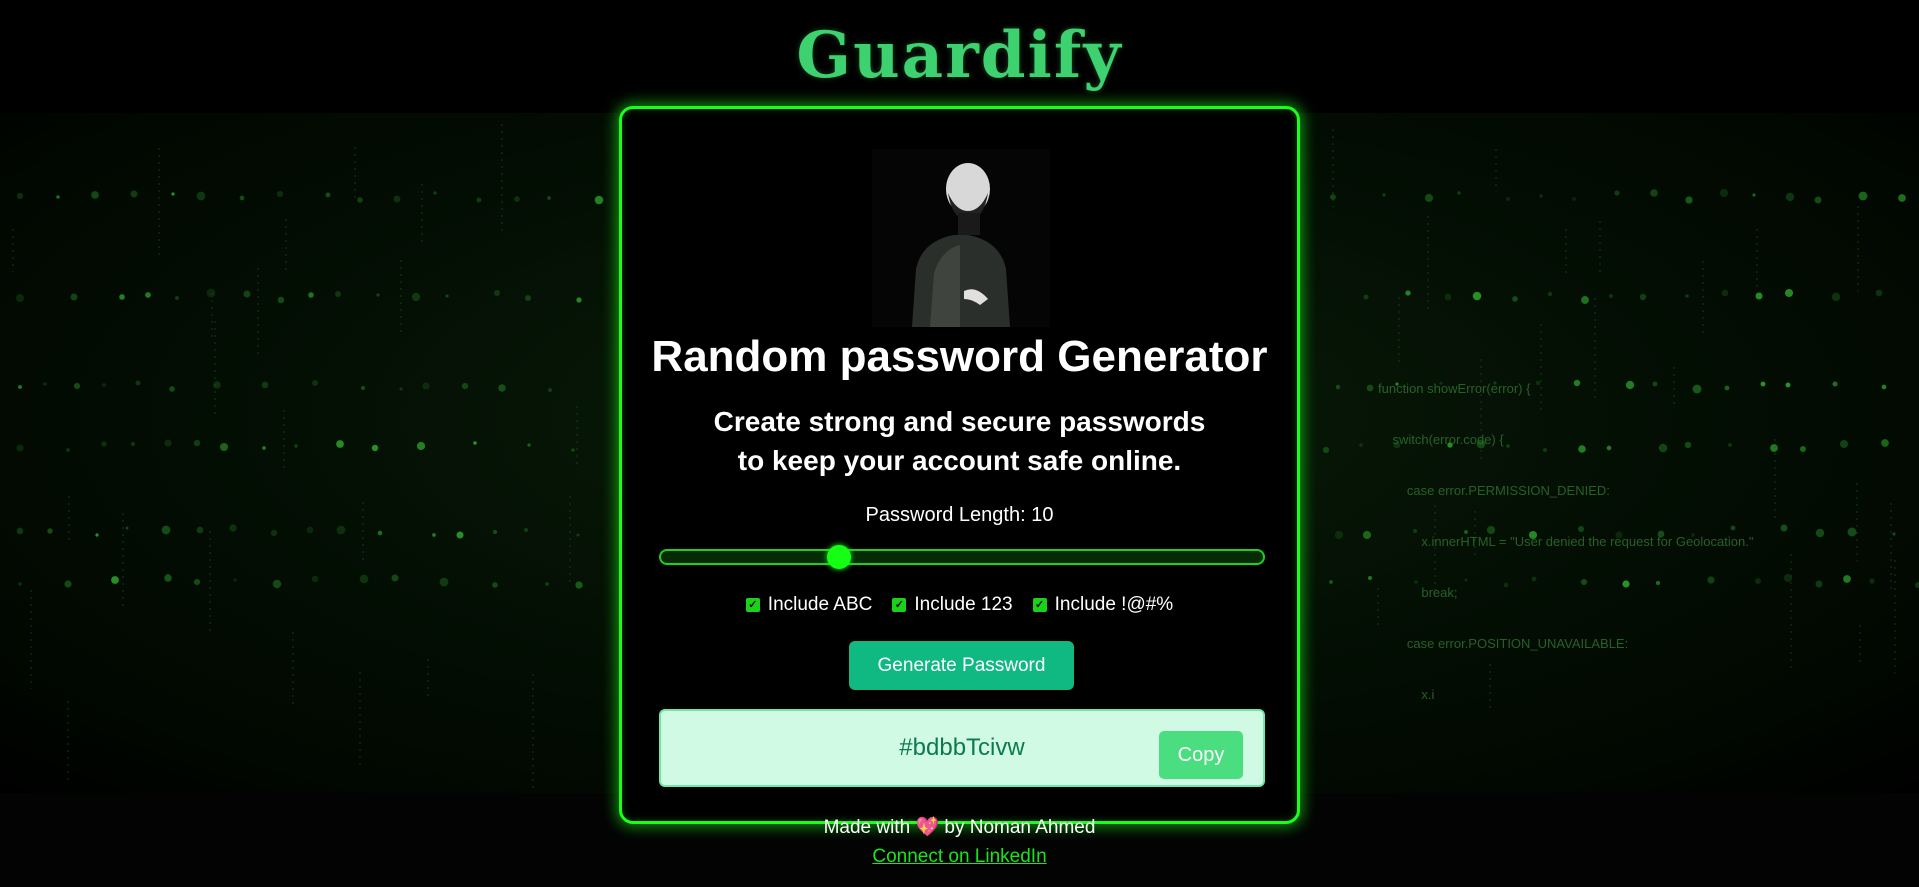 The width and height of the screenshot is (1919, 887). What do you see at coordinates (959, 356) in the screenshot?
I see `page-title: Random password Generator` at bounding box center [959, 356].